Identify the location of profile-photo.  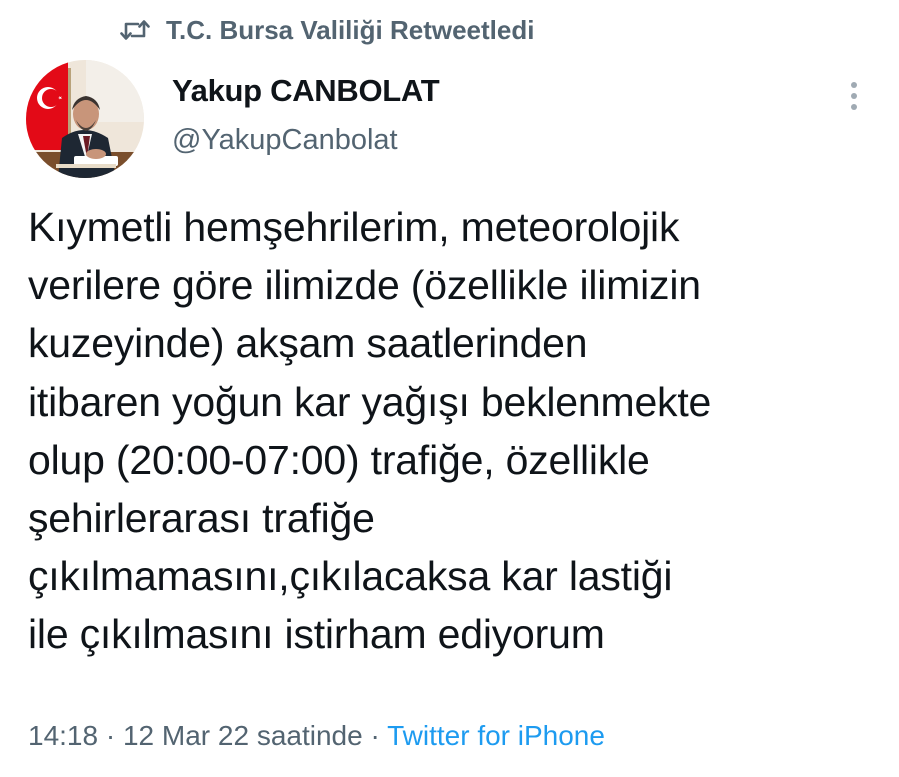
(85, 119).